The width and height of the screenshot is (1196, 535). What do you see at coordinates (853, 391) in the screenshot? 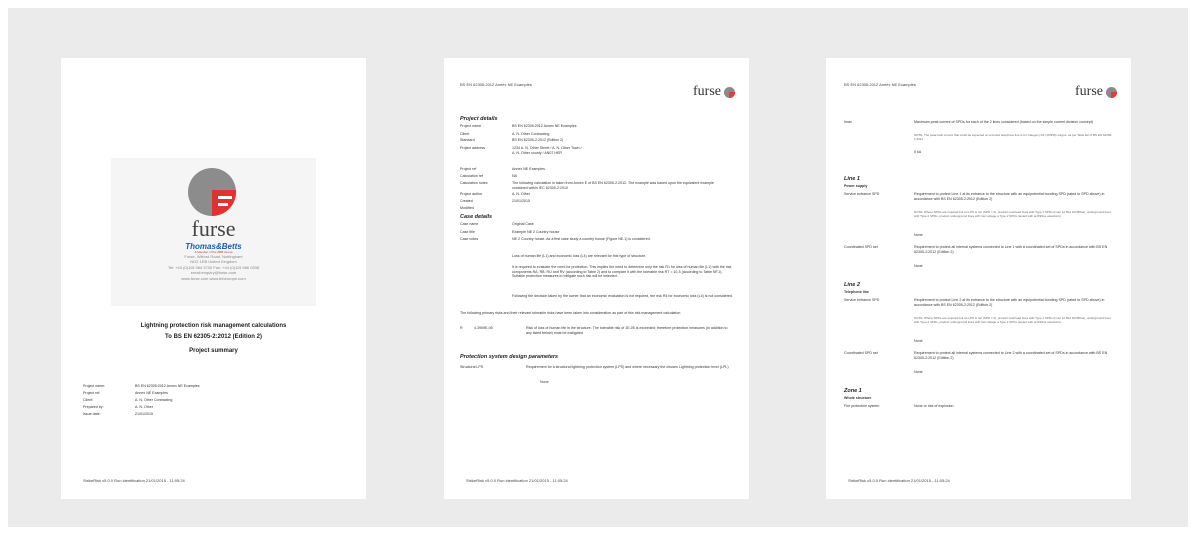
I see `zone-heading: Zone 1` at bounding box center [853, 391].